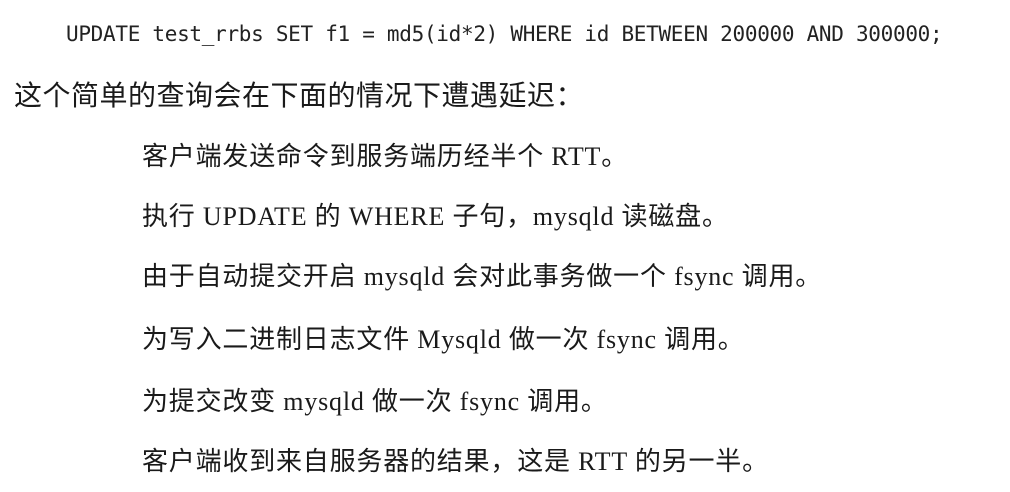  Describe the element at coordinates (482, 276) in the screenshot. I see `list-item: 由于自动提交开启 mysqld 会对此事务做一个 fsync 调用。` at that location.